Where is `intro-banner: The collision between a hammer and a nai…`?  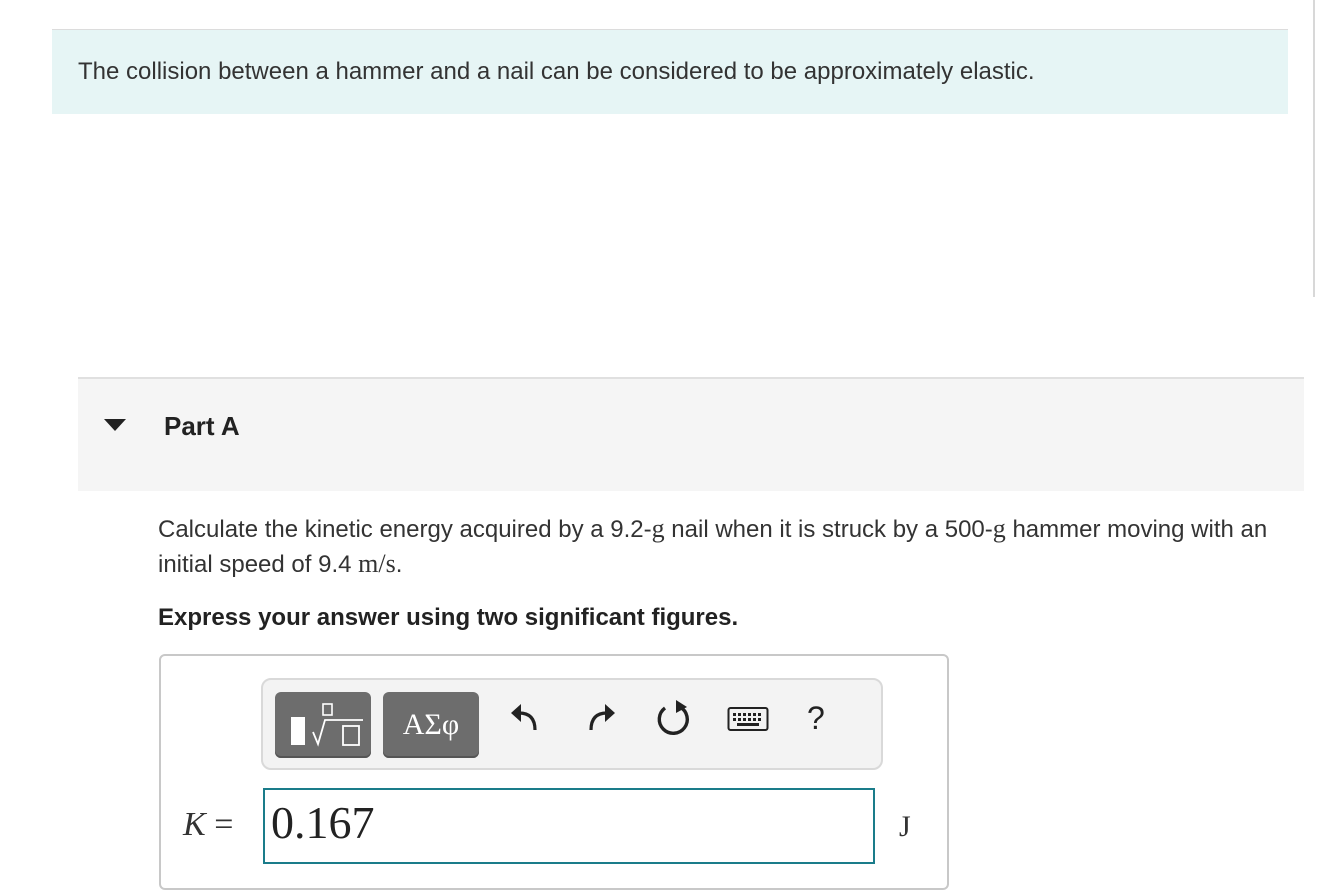 intro-banner: The collision between a hammer and a nai… is located at coordinates (670, 72).